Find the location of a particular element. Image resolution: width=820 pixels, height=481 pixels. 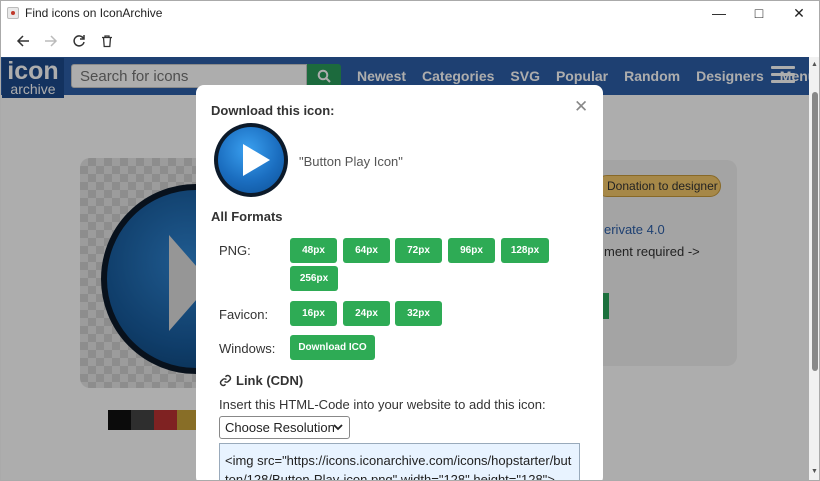

scrollbar-thumb is located at coordinates (815, 231).